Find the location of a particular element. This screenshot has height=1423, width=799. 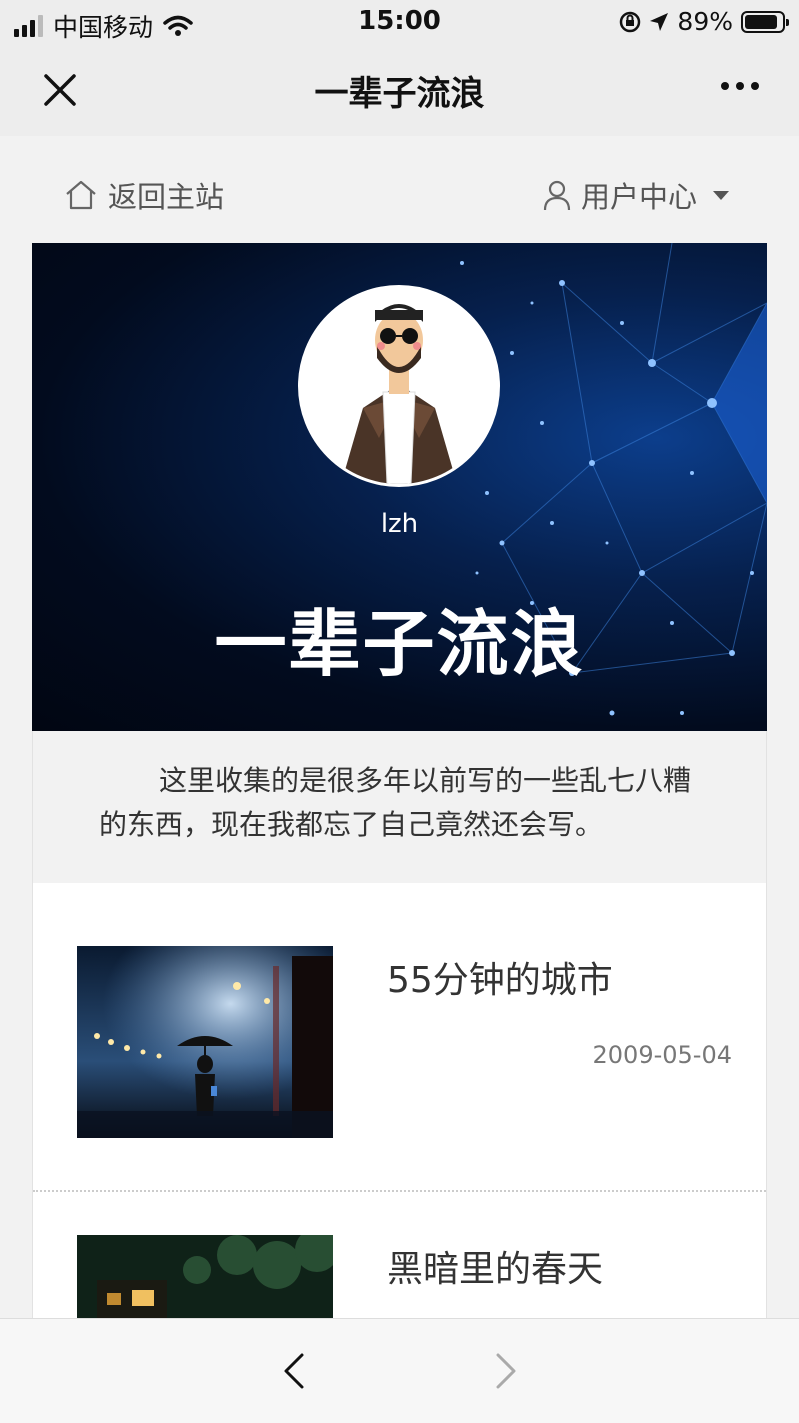

user-icon is located at coordinates (557, 195).